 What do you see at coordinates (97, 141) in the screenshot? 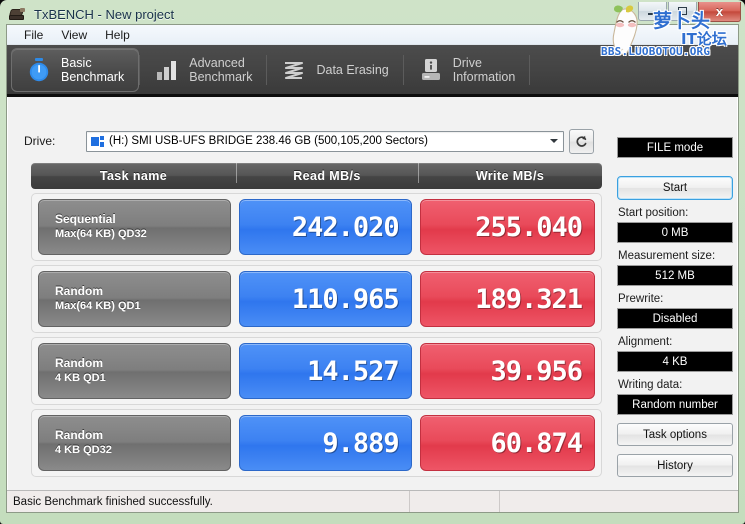
I see `drive-icon` at bounding box center [97, 141].